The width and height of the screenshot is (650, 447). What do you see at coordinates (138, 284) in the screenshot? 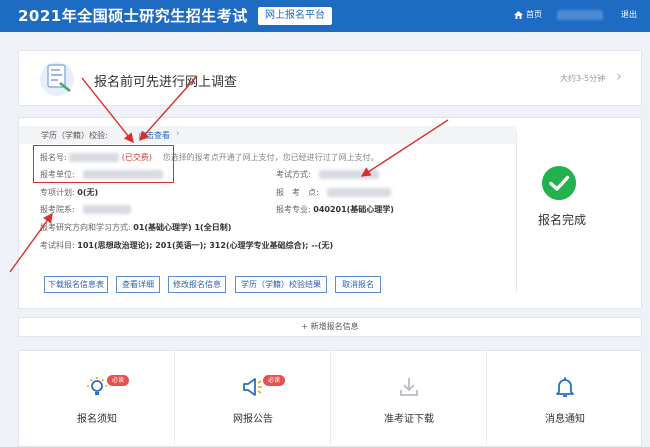
I see `view-details-button: 查看详细` at bounding box center [138, 284].